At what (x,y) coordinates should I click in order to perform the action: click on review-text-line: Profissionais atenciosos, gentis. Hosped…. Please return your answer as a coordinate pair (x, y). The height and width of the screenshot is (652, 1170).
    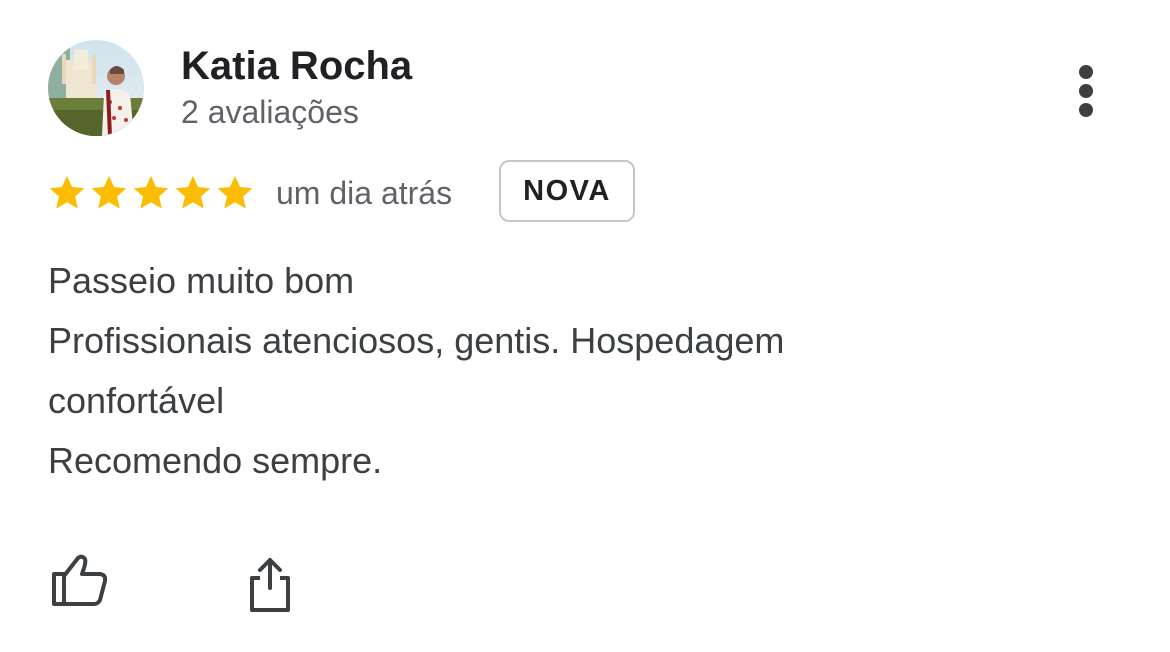
    Looking at the image, I should click on (416, 340).